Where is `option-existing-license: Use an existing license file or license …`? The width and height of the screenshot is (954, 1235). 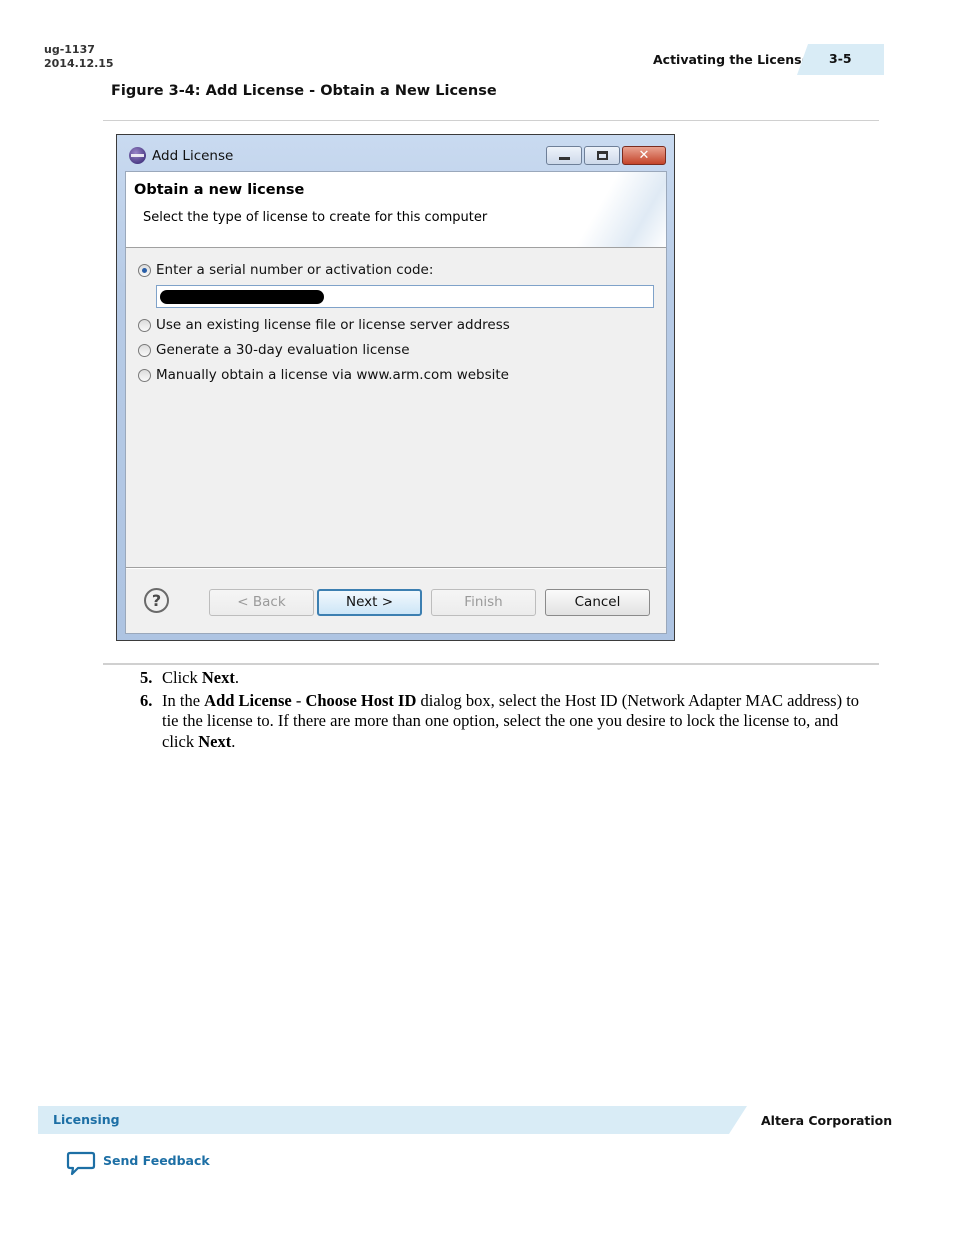
option-existing-license: Use an existing license file or license … is located at coordinates (324, 325).